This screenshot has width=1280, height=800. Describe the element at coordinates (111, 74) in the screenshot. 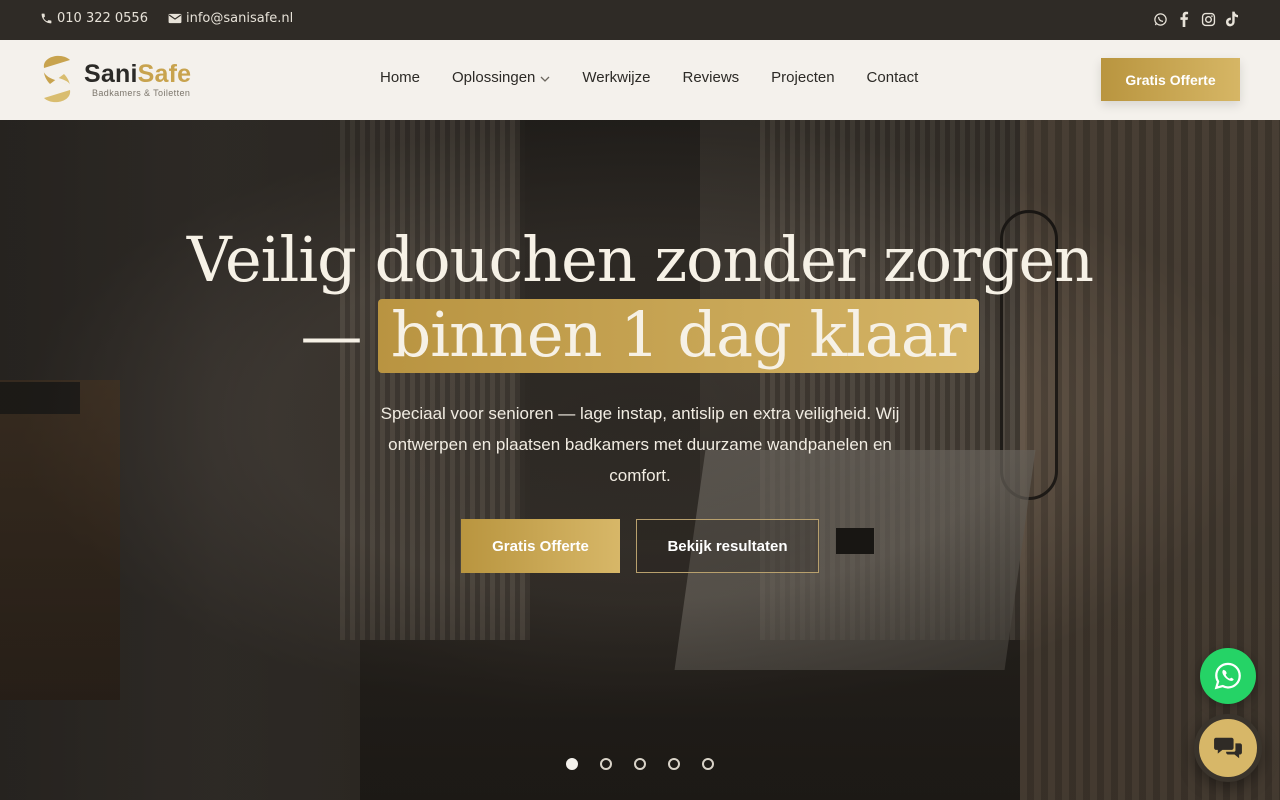

I see `logo-part-sani: Sani` at that location.